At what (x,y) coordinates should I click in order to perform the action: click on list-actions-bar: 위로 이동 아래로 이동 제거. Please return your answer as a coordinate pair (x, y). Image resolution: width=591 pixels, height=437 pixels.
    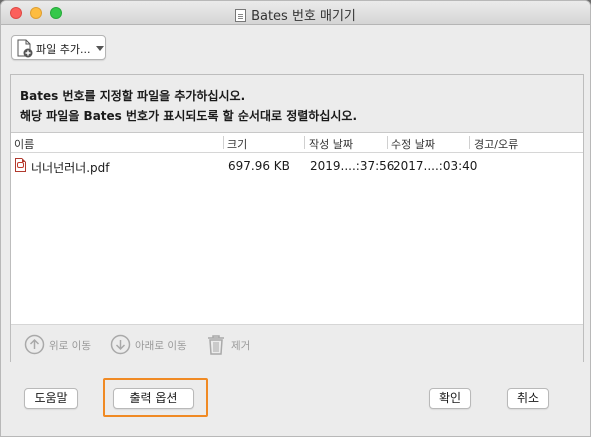
    Looking at the image, I should click on (297, 343).